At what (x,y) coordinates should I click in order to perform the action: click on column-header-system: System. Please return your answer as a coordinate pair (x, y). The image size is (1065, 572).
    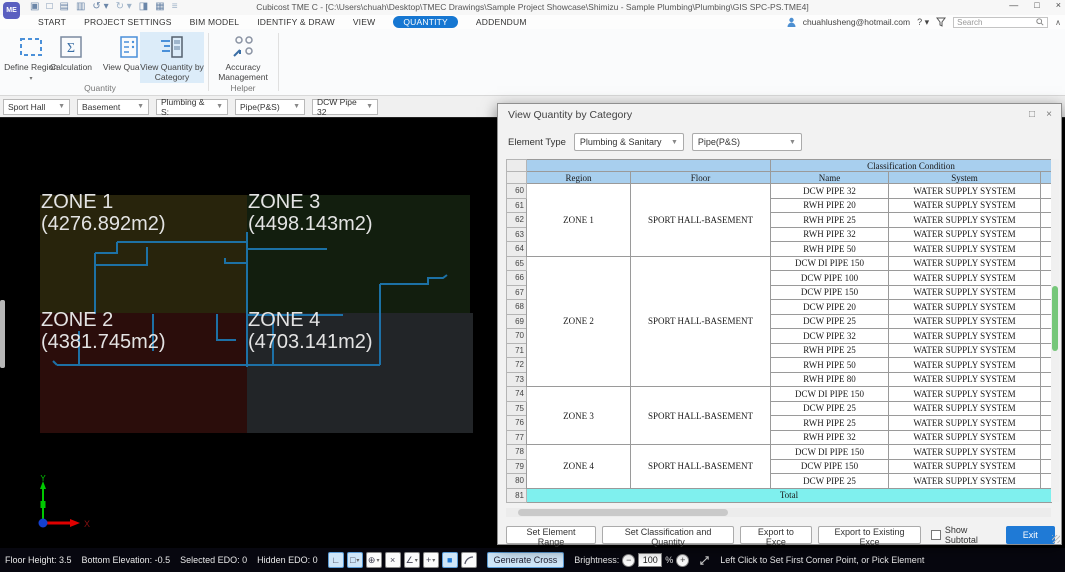
    Looking at the image, I should click on (964, 177).